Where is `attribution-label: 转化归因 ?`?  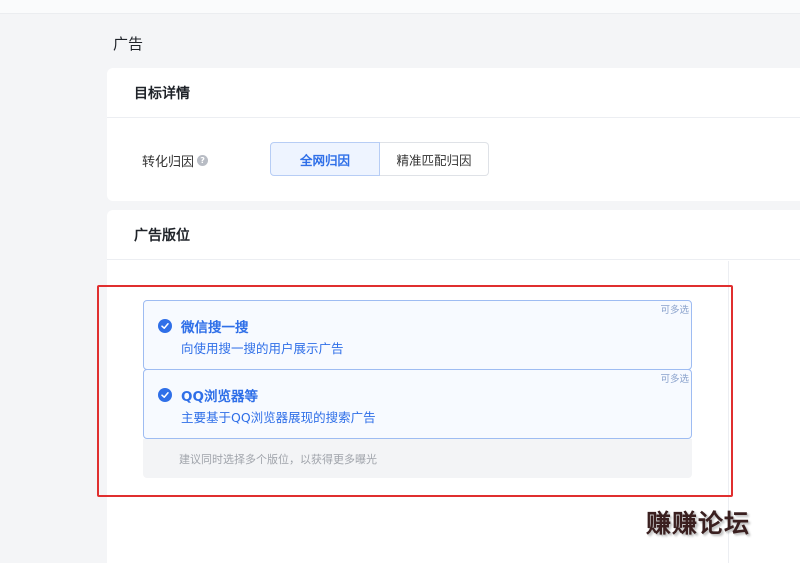 attribution-label: 转化归因 ? is located at coordinates (175, 160).